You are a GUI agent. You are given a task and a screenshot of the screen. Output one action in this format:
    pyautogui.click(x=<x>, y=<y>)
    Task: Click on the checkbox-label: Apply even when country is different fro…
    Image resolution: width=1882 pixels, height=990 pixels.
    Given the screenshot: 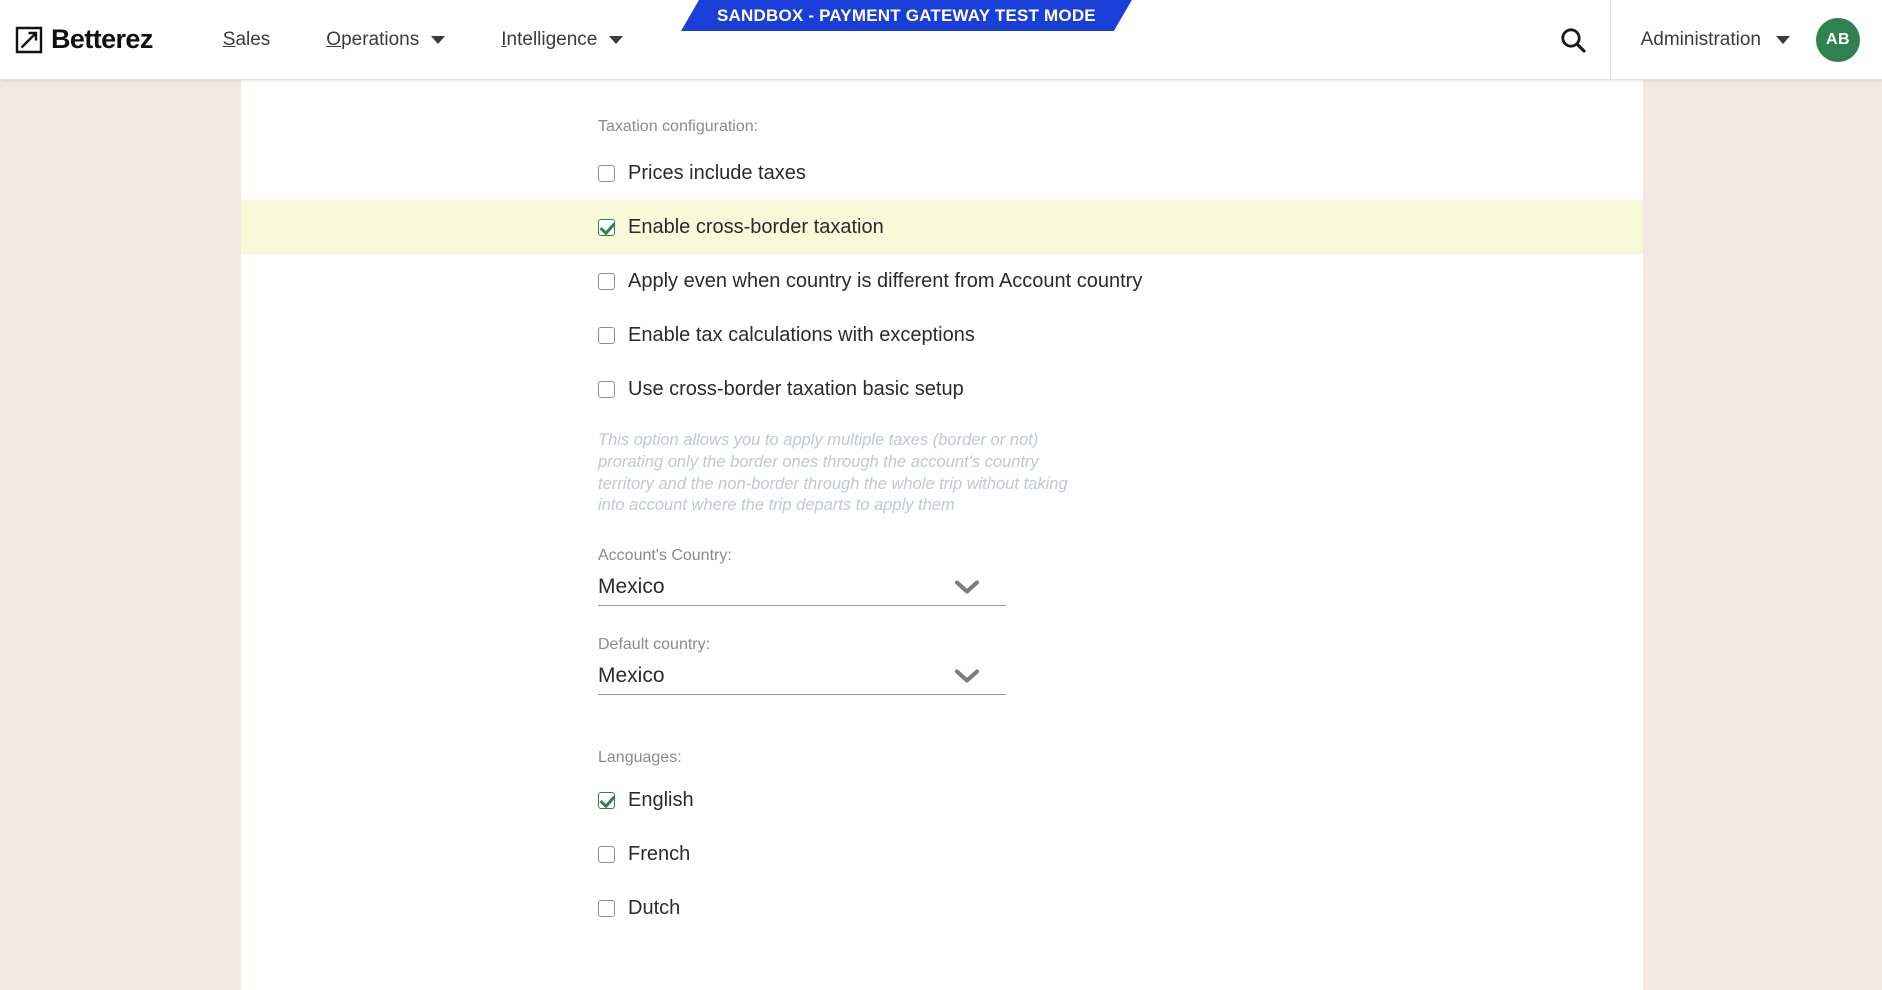 What is the action you would take?
    pyautogui.click(x=885, y=280)
    